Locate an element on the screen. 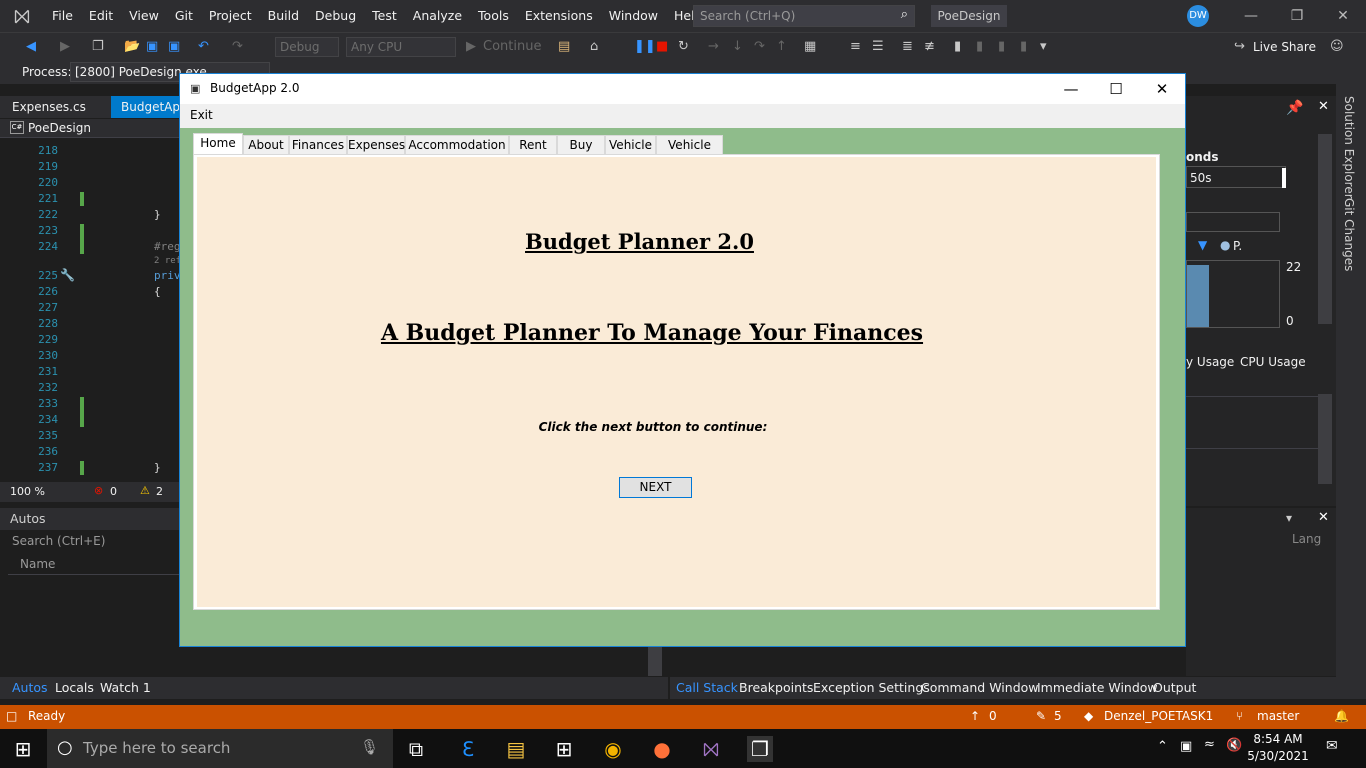 The width and height of the screenshot is (1366, 768). forward-icon: ▶ is located at coordinates (65, 46).